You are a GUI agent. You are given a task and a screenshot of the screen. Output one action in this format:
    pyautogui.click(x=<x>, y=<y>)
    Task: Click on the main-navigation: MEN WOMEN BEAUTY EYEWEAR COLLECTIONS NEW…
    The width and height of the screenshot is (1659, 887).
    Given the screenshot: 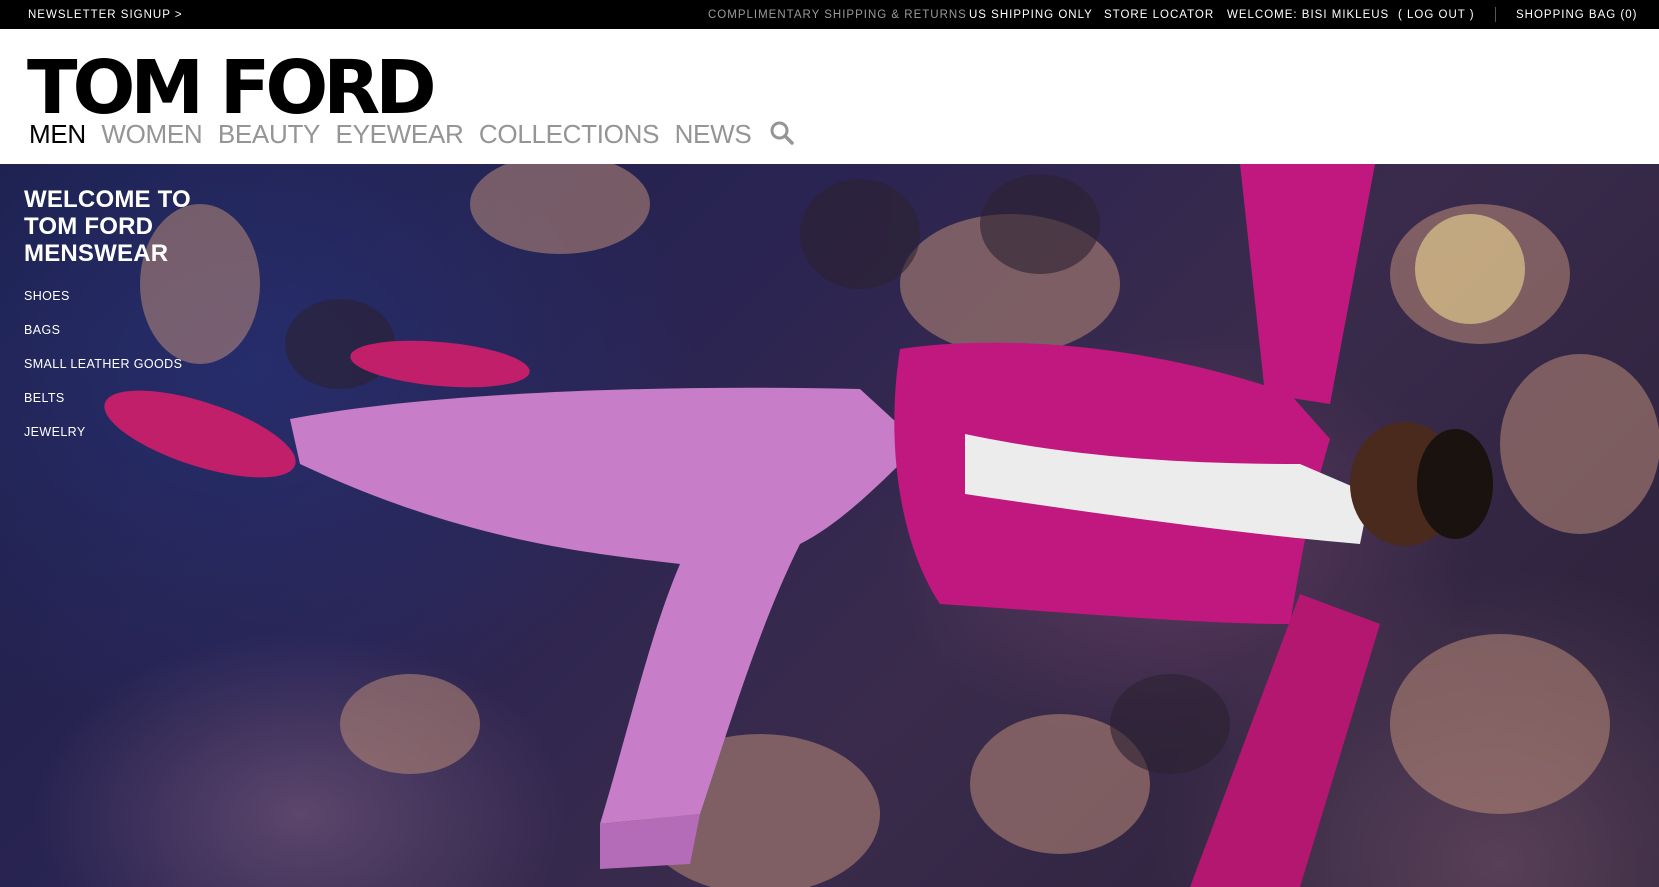 What is the action you would take?
    pyautogui.click(x=412, y=134)
    